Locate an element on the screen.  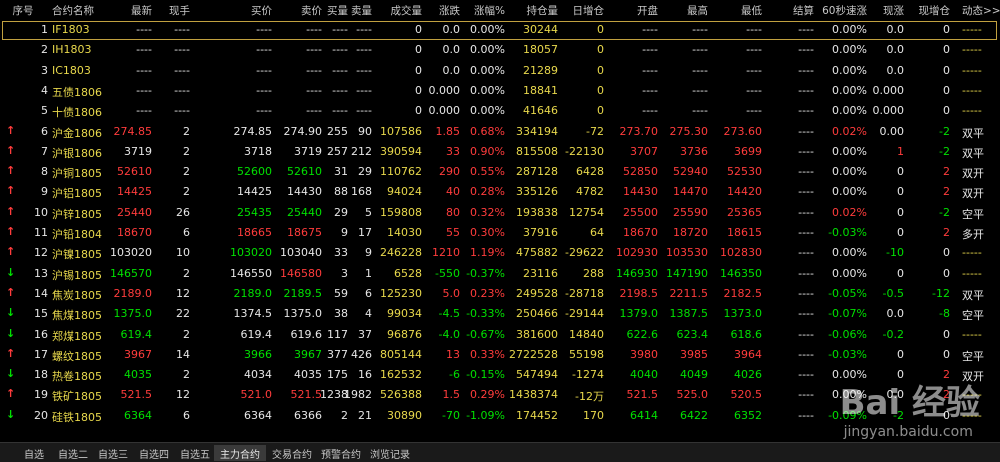
table-cell: 焦炭1805 is located at coordinates (77, 295).